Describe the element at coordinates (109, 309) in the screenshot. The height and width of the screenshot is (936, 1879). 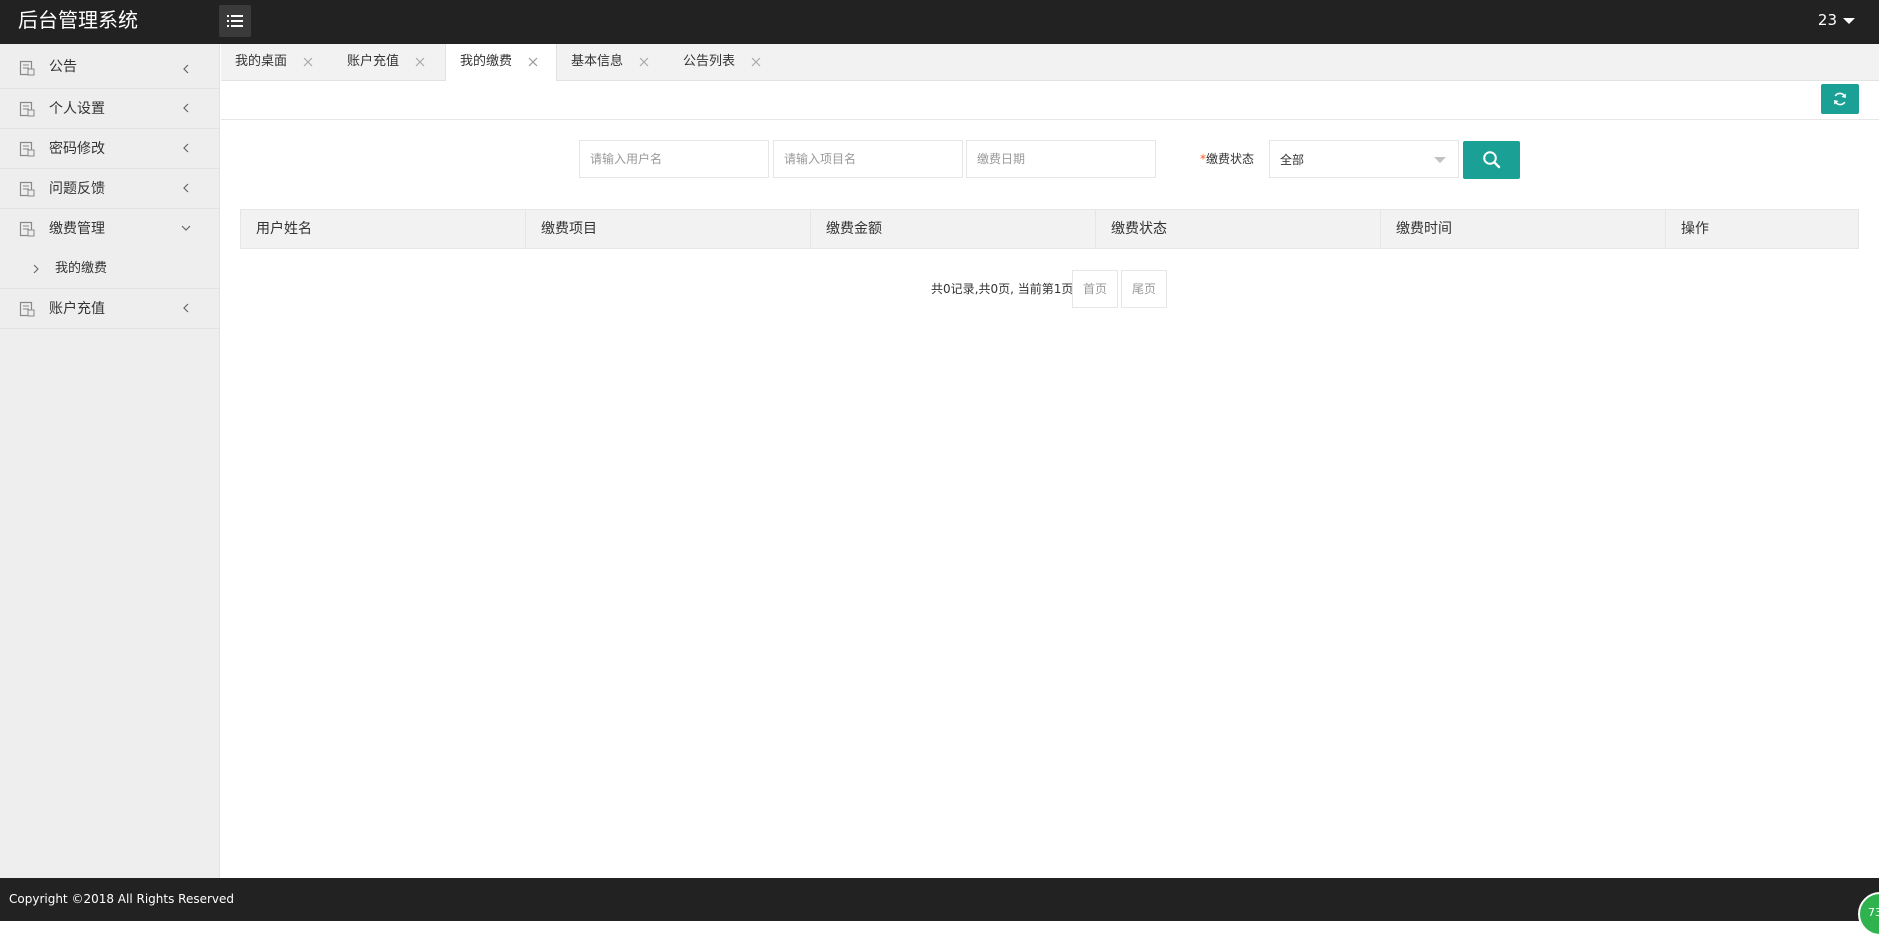
I see `sidebar-item-account-recharge: 账户充值` at that location.